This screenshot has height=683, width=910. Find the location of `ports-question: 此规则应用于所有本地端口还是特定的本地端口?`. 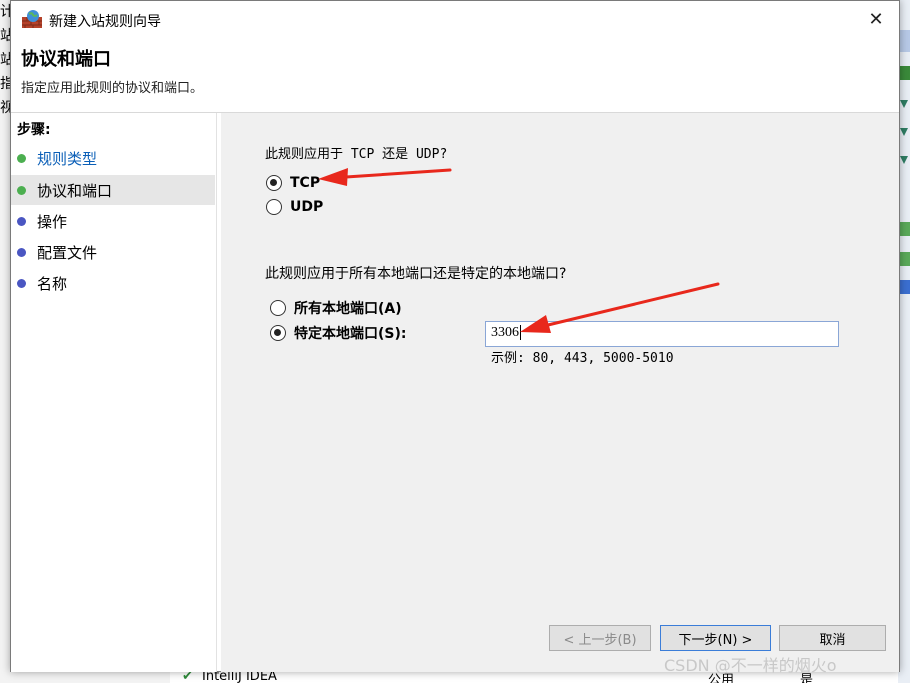

ports-question: 此规则应用于所有本地端口还是特定的本地端口? is located at coordinates (416, 274).